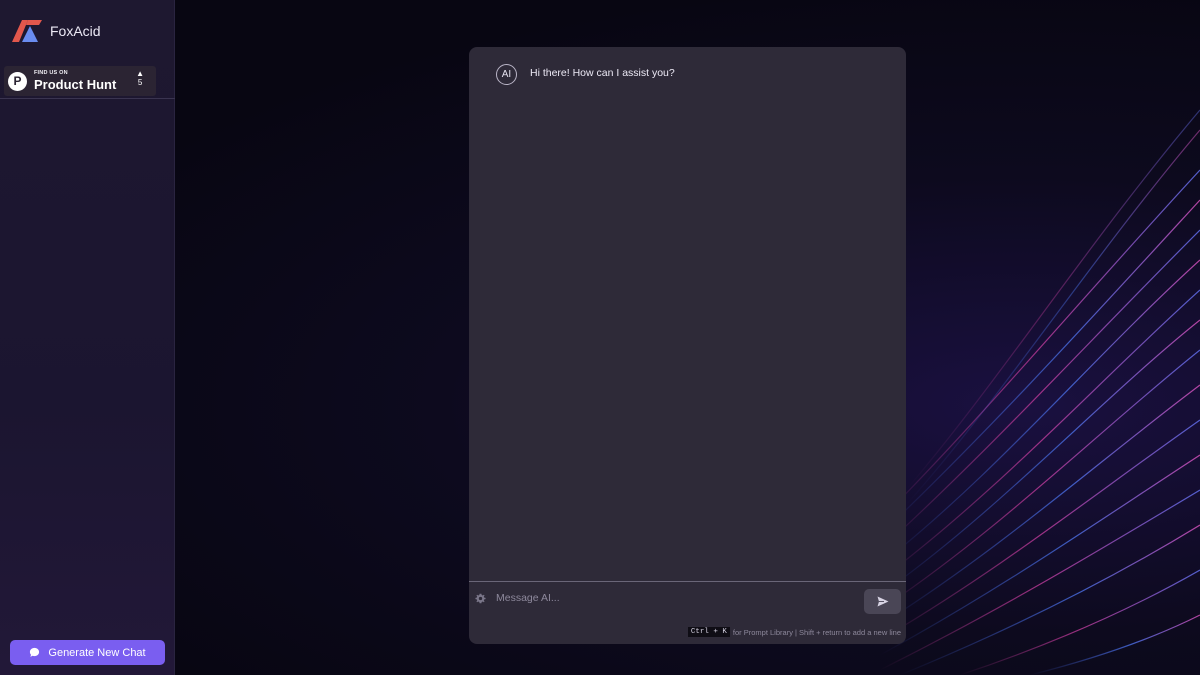  Describe the element at coordinates (35, 652) in the screenshot. I see `chat-bubble-icon` at that location.